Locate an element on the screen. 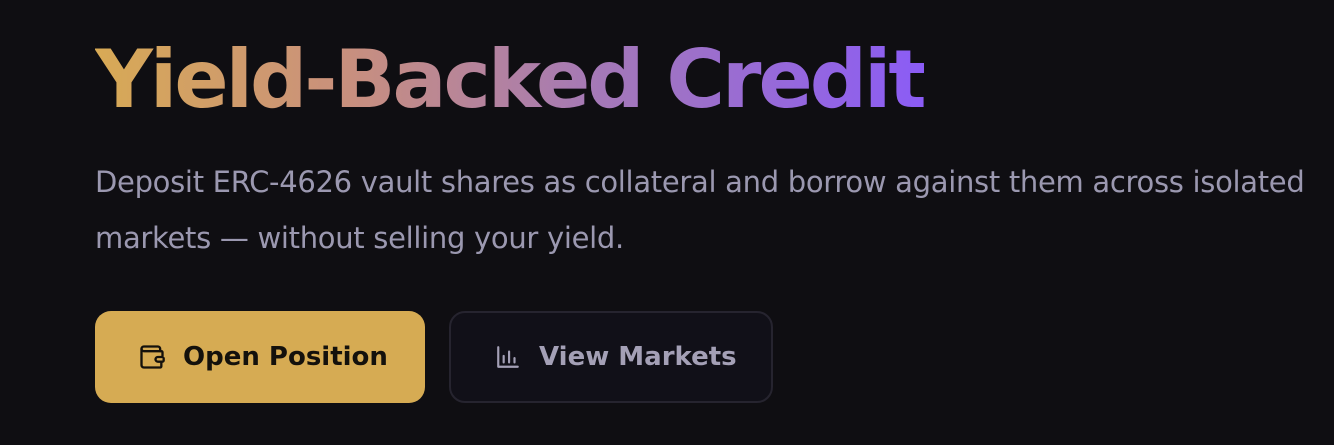 The height and width of the screenshot is (445, 1334). view-markets-button: View Markets is located at coordinates (611, 357).